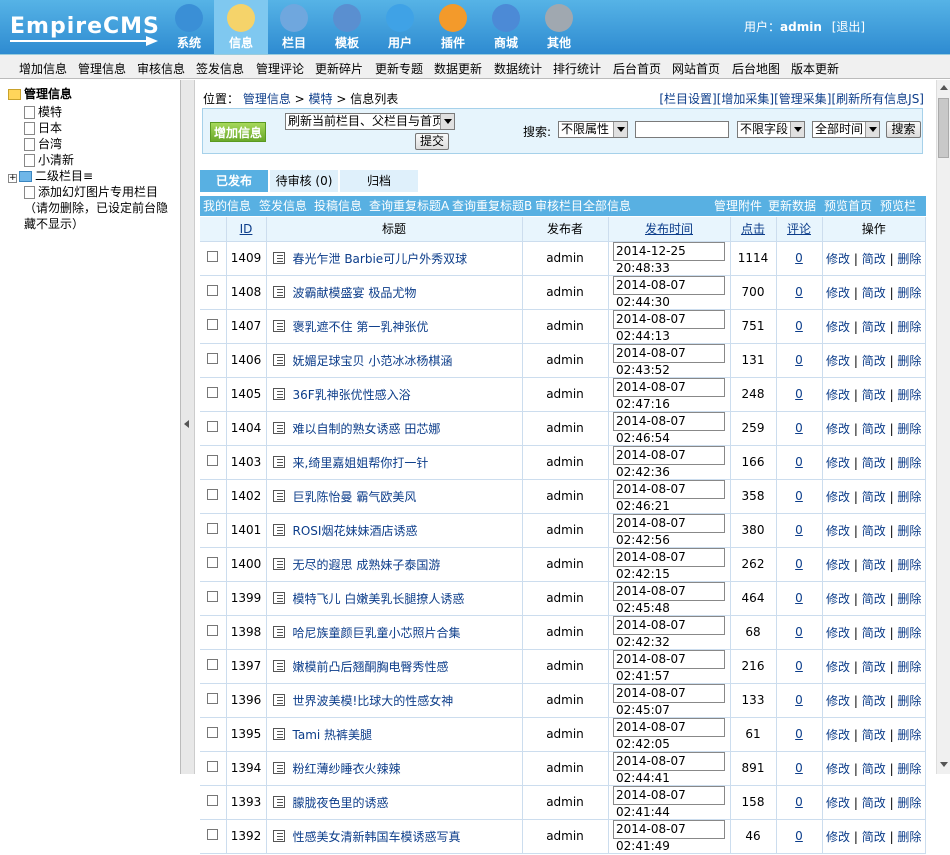  I want to click on menu-item: 审核信息, so click(161, 68).